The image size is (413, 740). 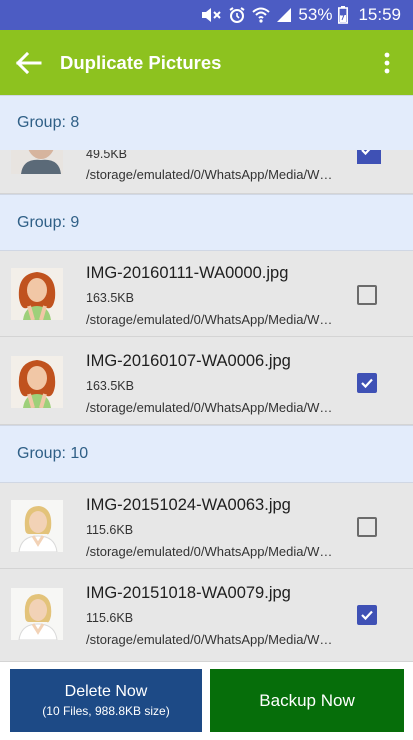 I want to click on file-size: 49.5KB, so click(x=107, y=155).